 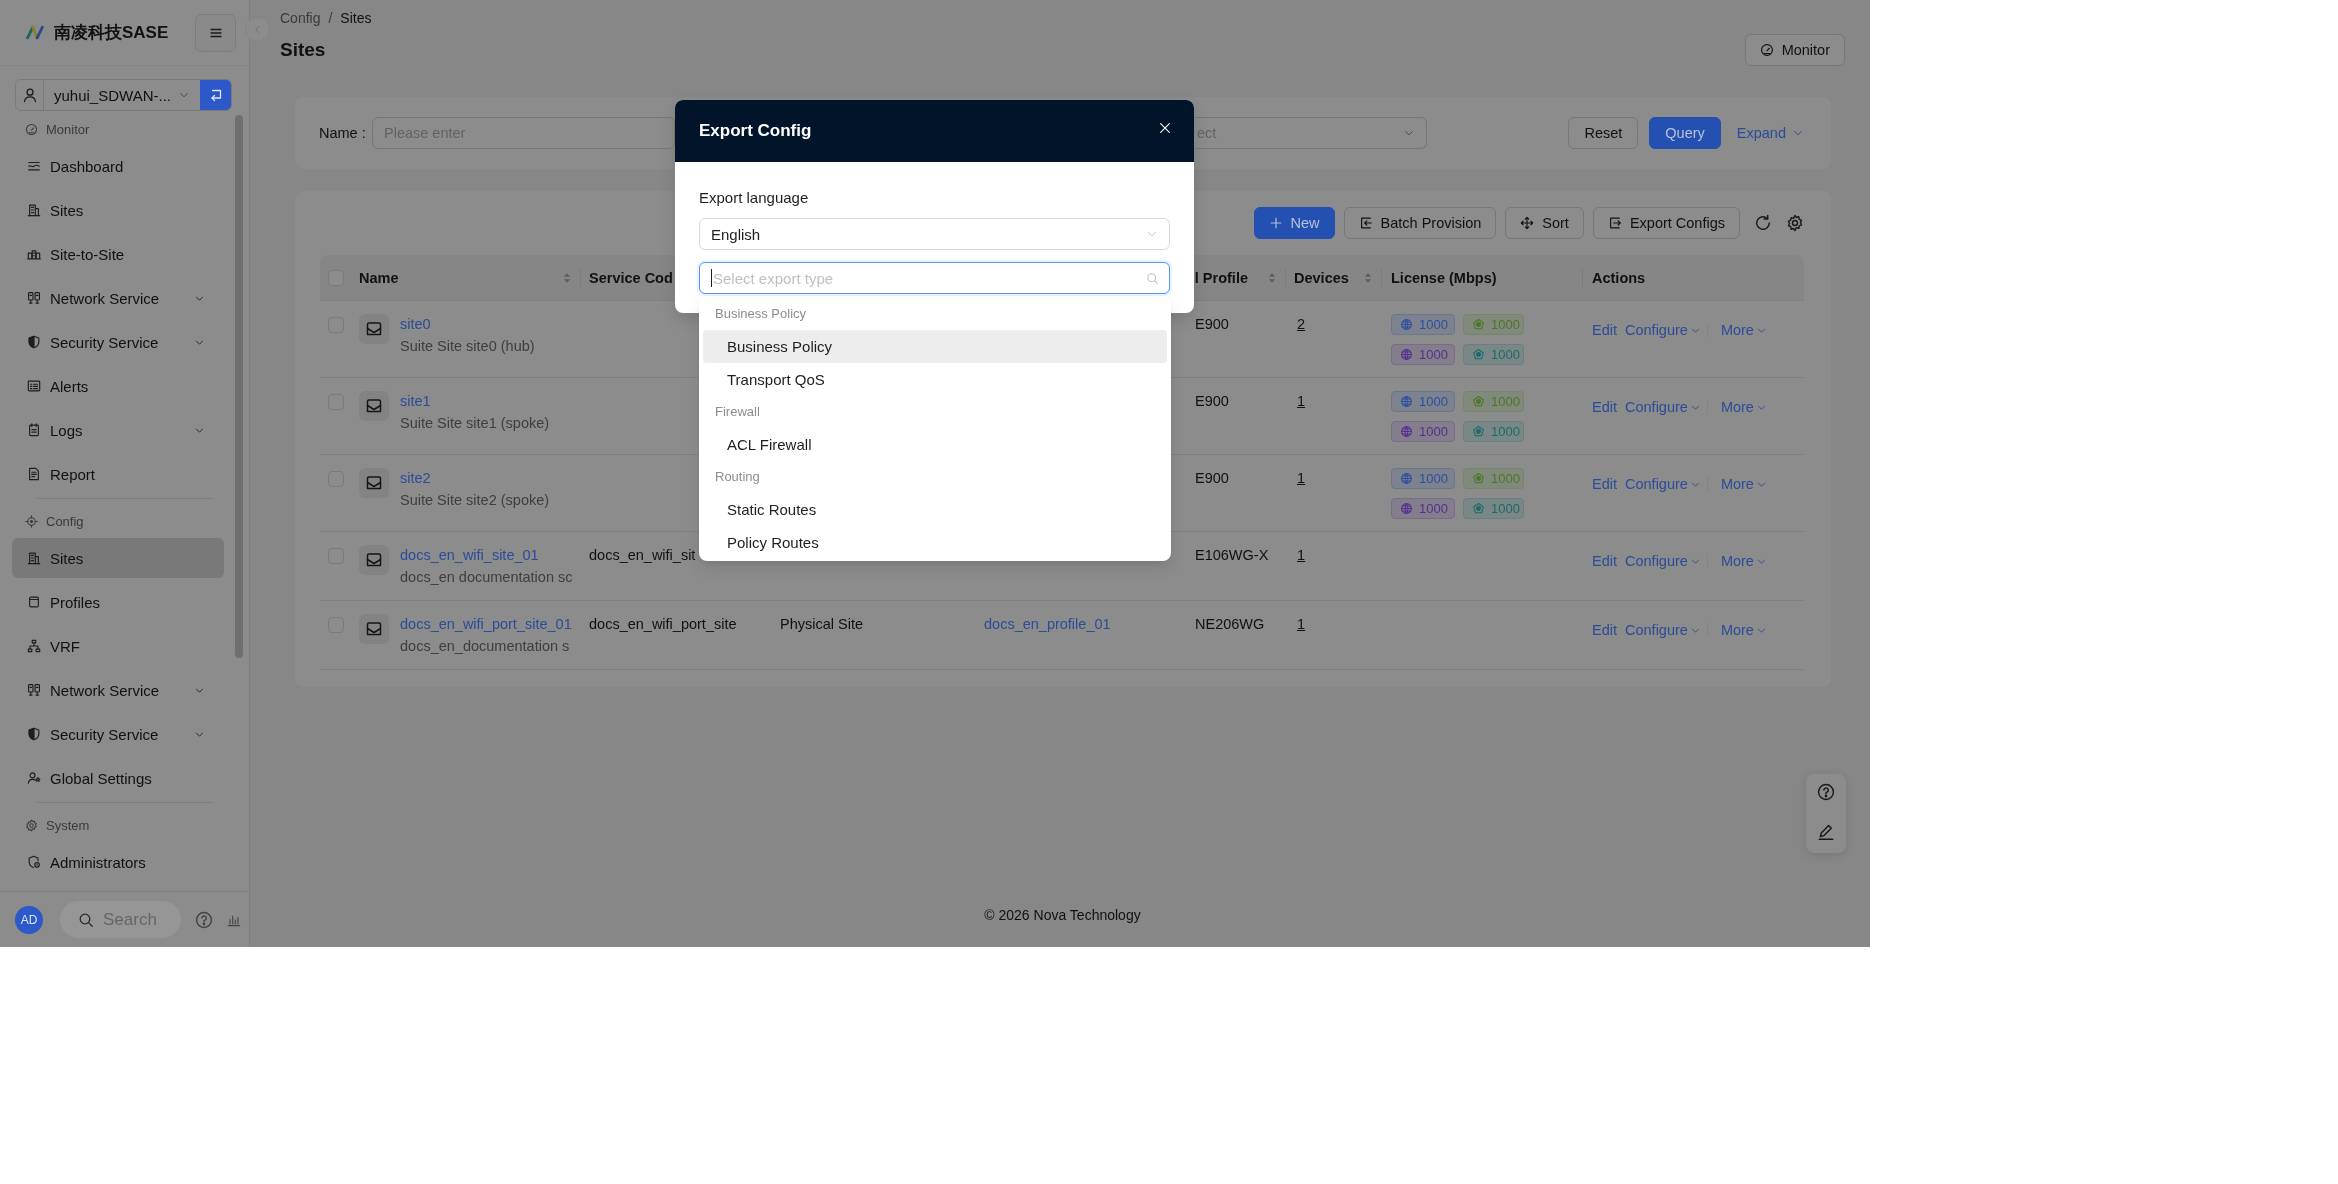 I want to click on gauge-icon, so click(x=31, y=129).